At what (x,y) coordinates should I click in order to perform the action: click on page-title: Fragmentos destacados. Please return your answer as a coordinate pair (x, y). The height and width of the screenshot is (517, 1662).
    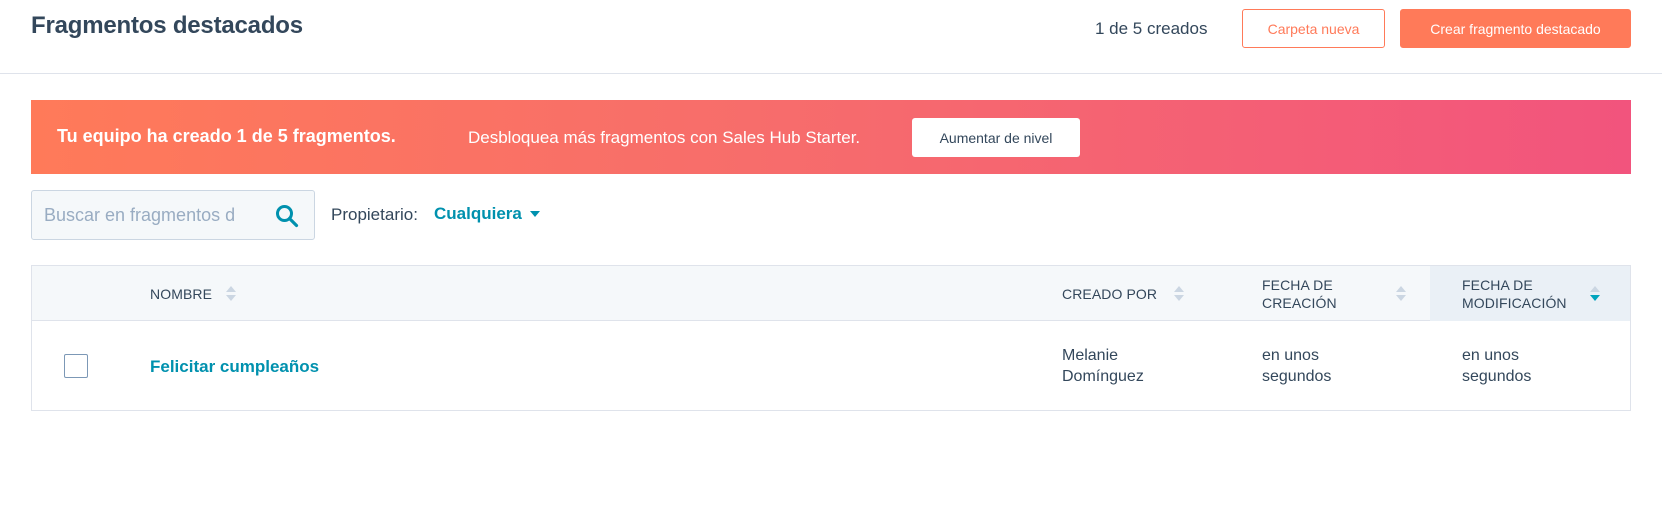
    Looking at the image, I should click on (167, 25).